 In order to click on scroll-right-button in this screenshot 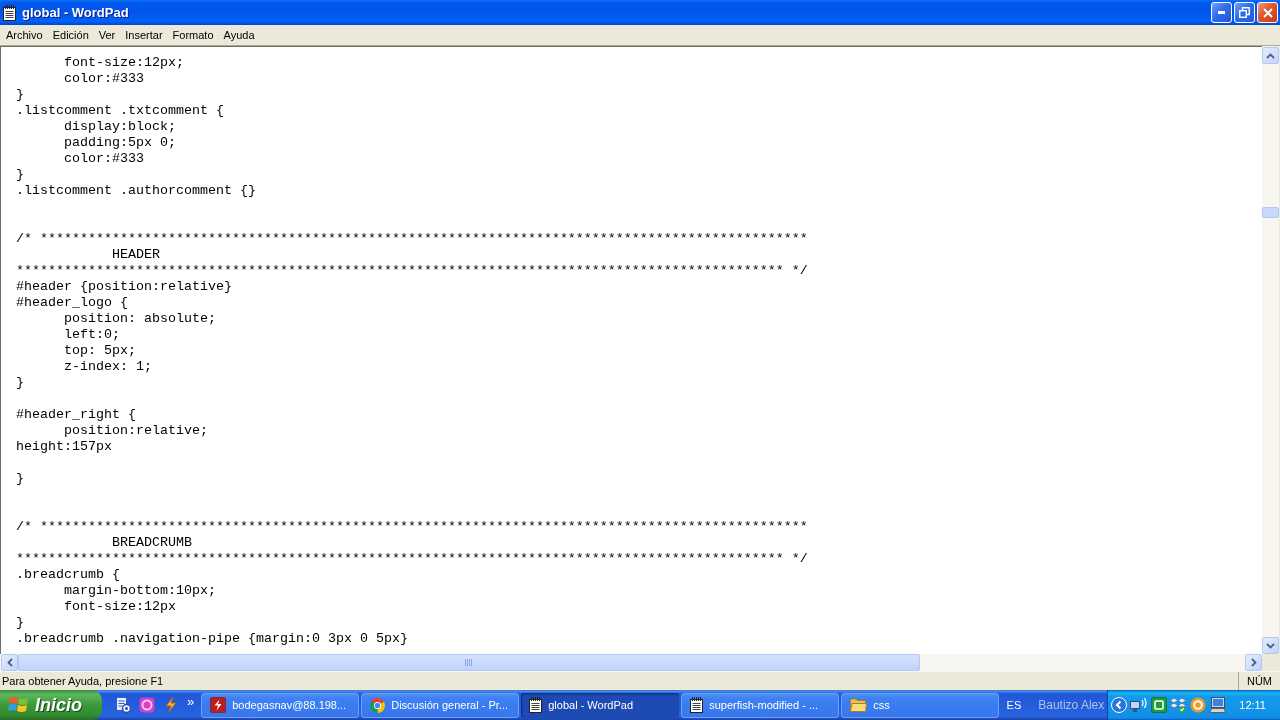, I will do `click(1253, 662)`.